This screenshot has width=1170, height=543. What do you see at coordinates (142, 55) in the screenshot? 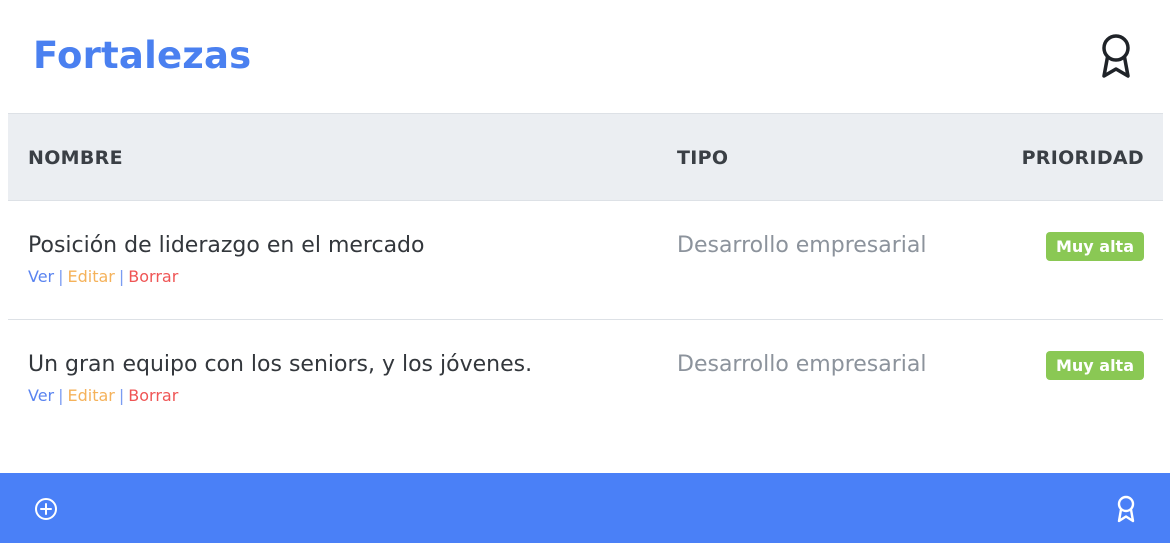
I see `page-title: Fortalezas` at bounding box center [142, 55].